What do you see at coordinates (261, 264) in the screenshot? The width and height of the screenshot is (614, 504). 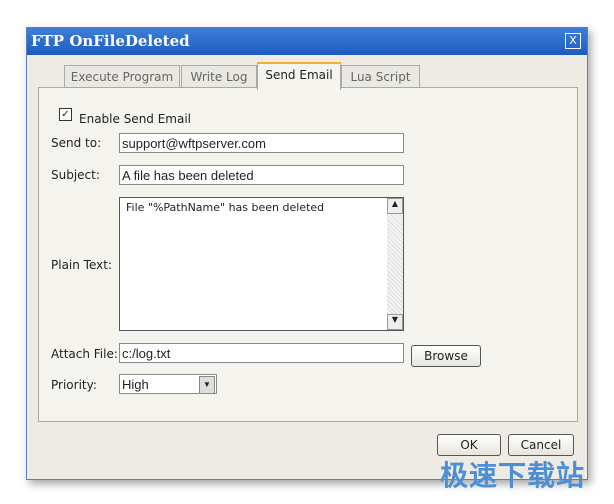 I see `plain-text-area: File "%PathName" has been deleted ▲ ▼` at bounding box center [261, 264].